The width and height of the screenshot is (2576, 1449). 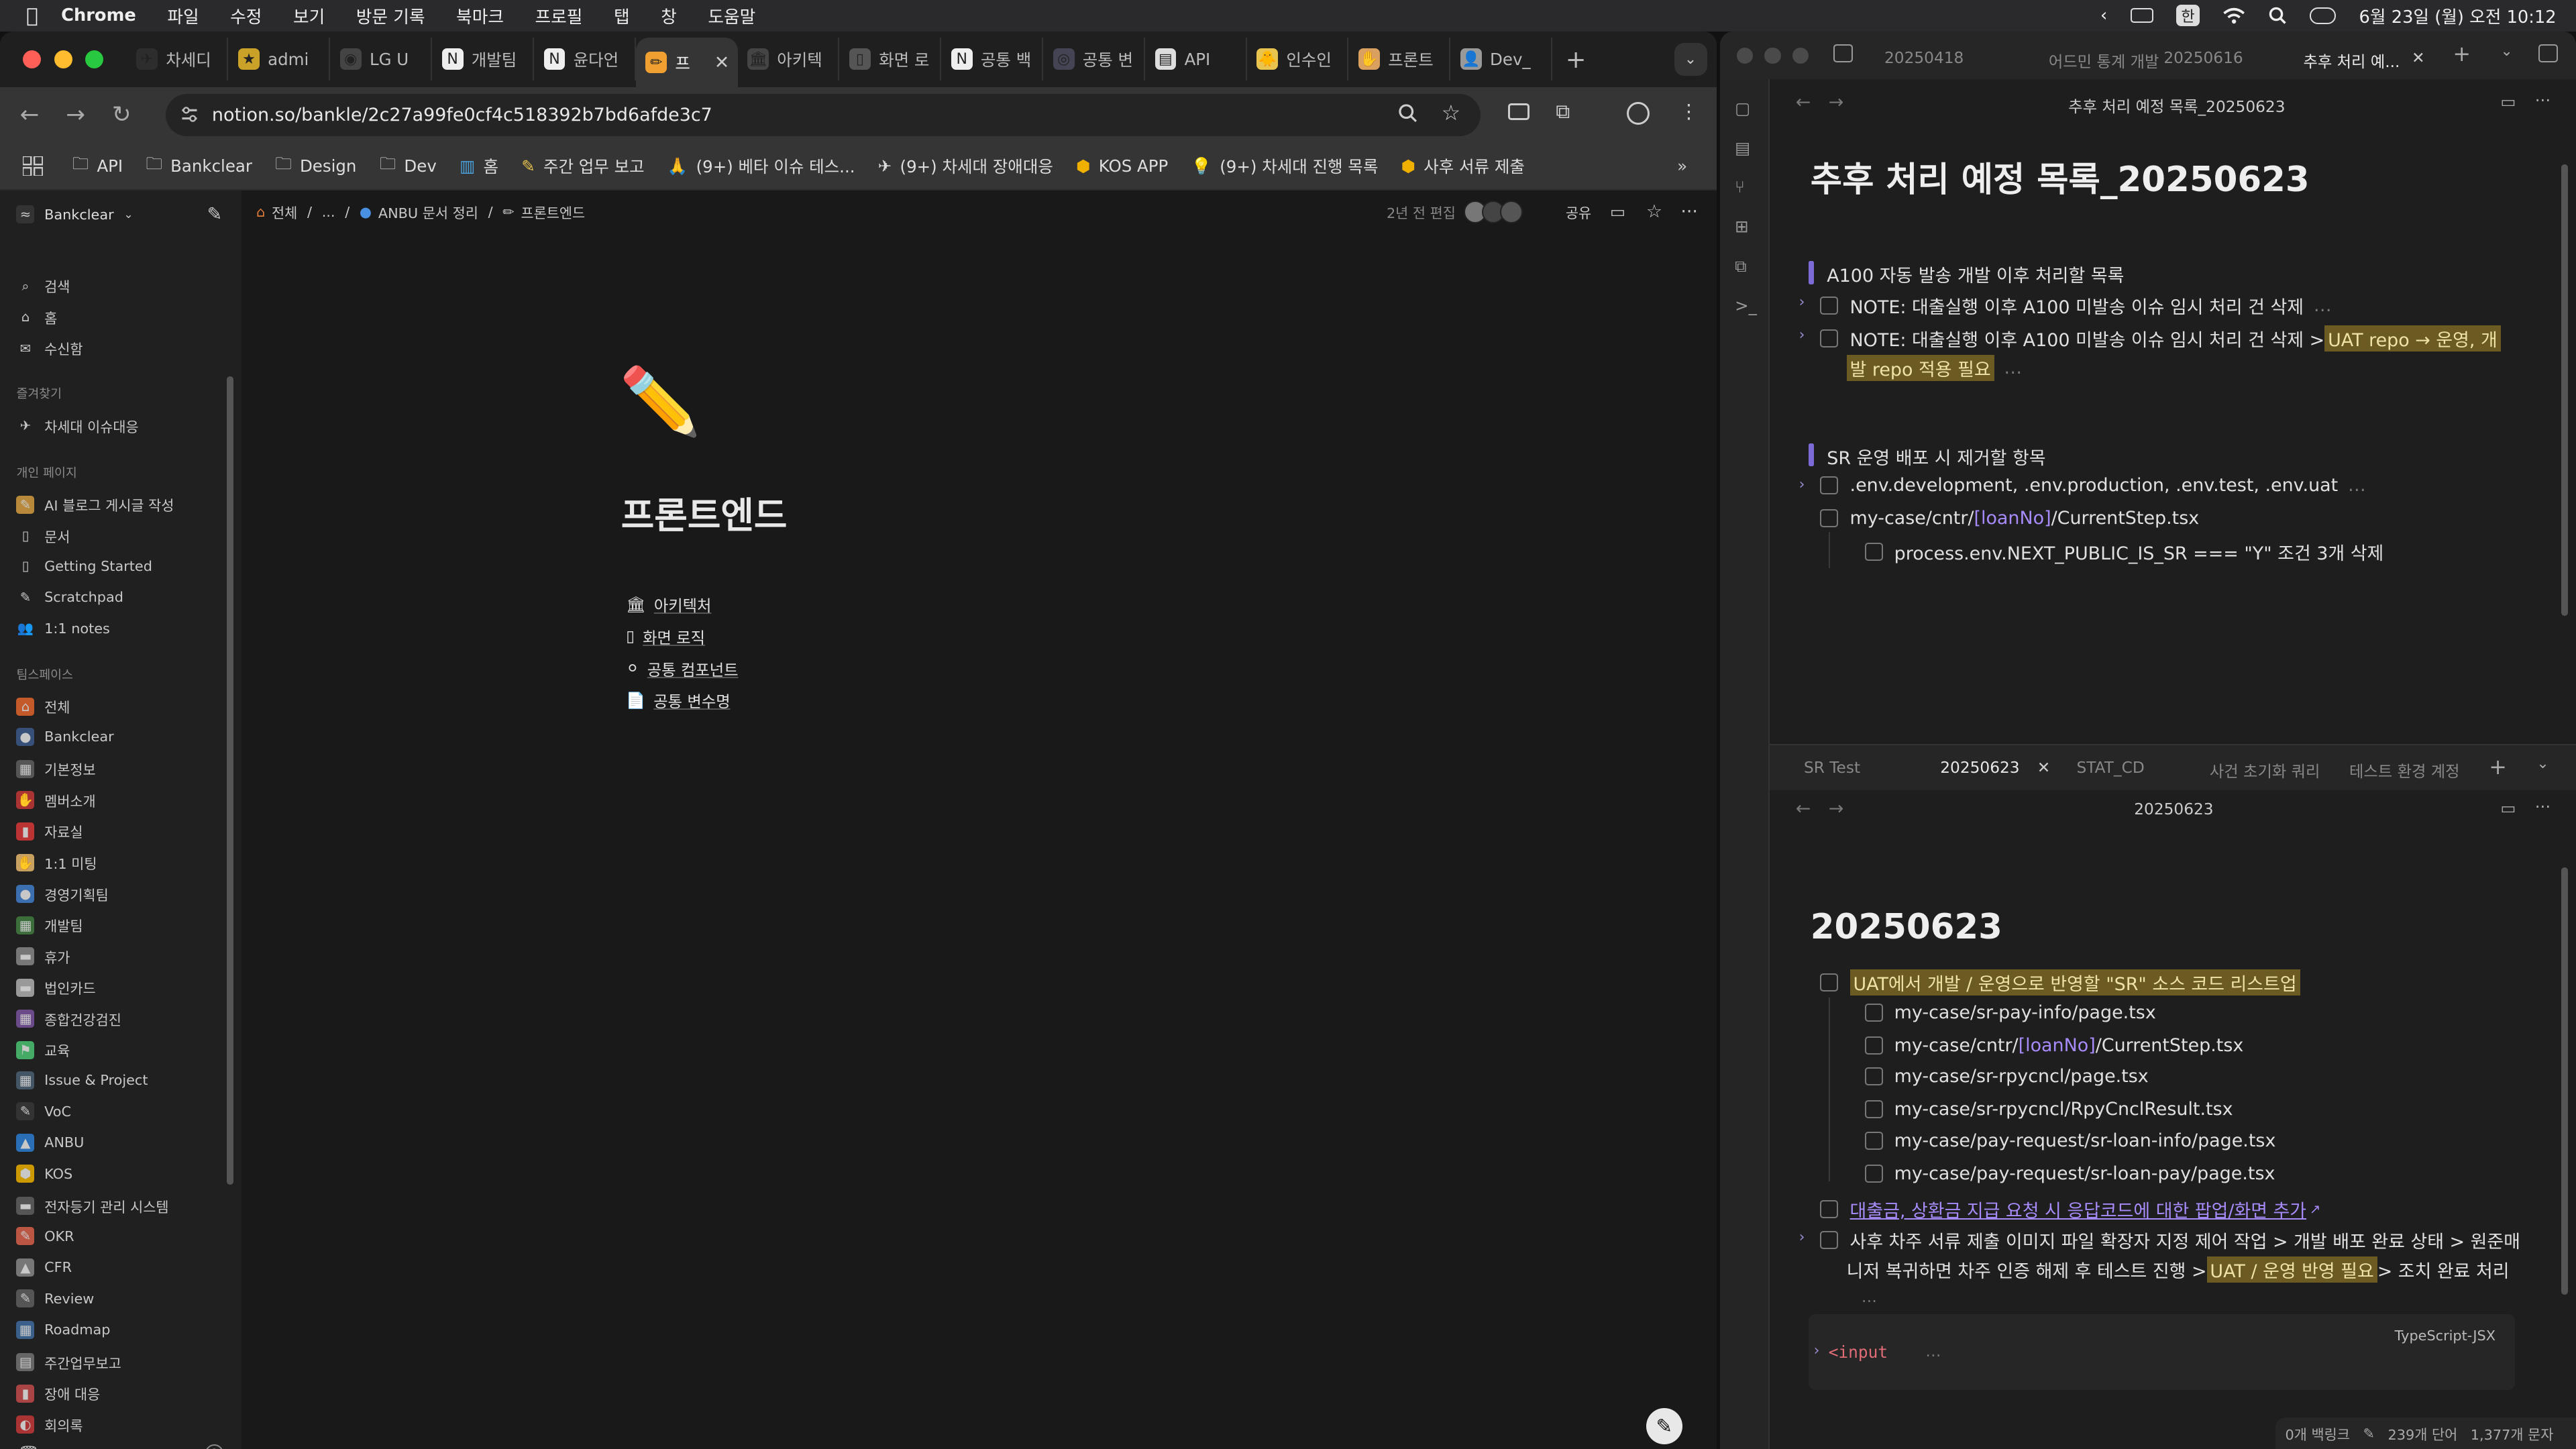 What do you see at coordinates (2564, 1081) in the screenshot?
I see `bottom-pane-scrollbar` at bounding box center [2564, 1081].